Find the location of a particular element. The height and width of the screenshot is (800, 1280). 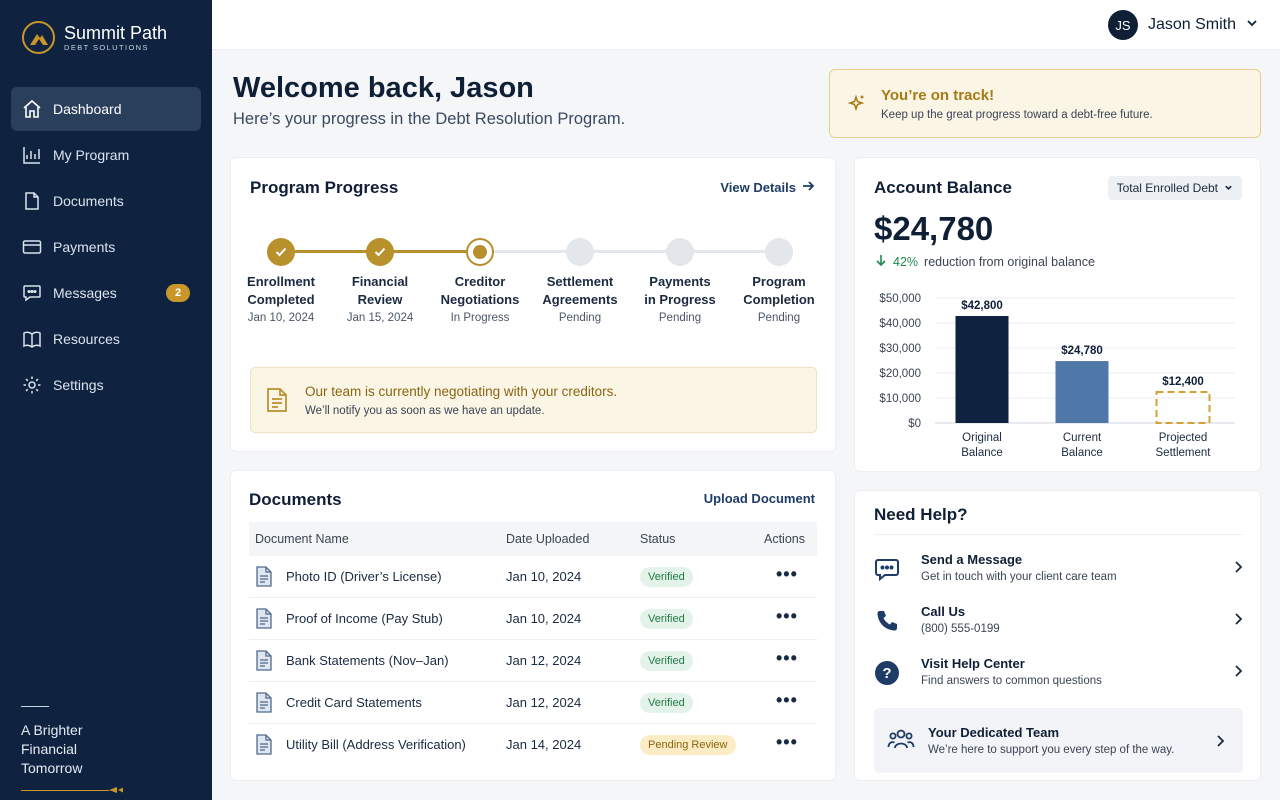

help-item-title: Send a Message is located at coordinates (972, 559).